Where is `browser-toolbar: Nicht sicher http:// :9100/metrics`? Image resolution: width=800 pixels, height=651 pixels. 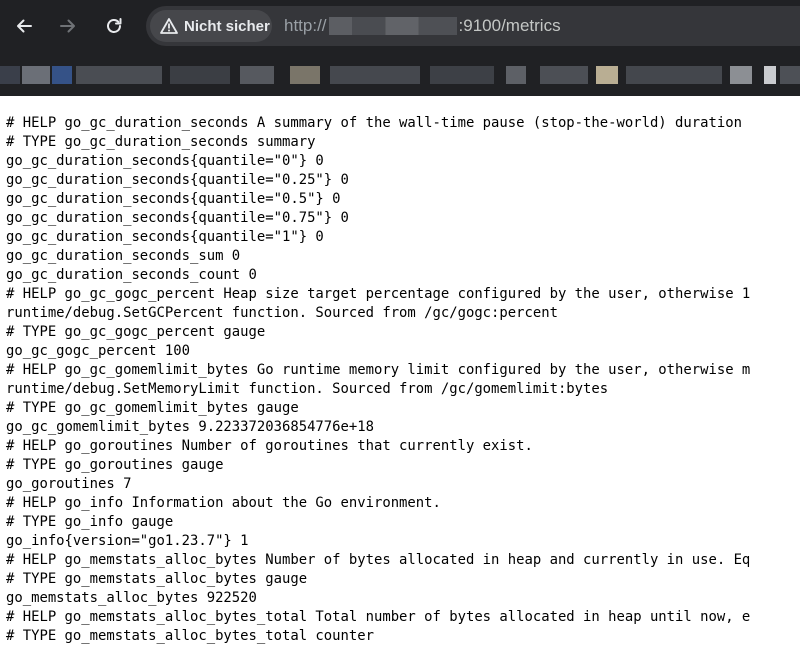
browser-toolbar: Nicht sicher http:// :9100/metrics is located at coordinates (400, 27).